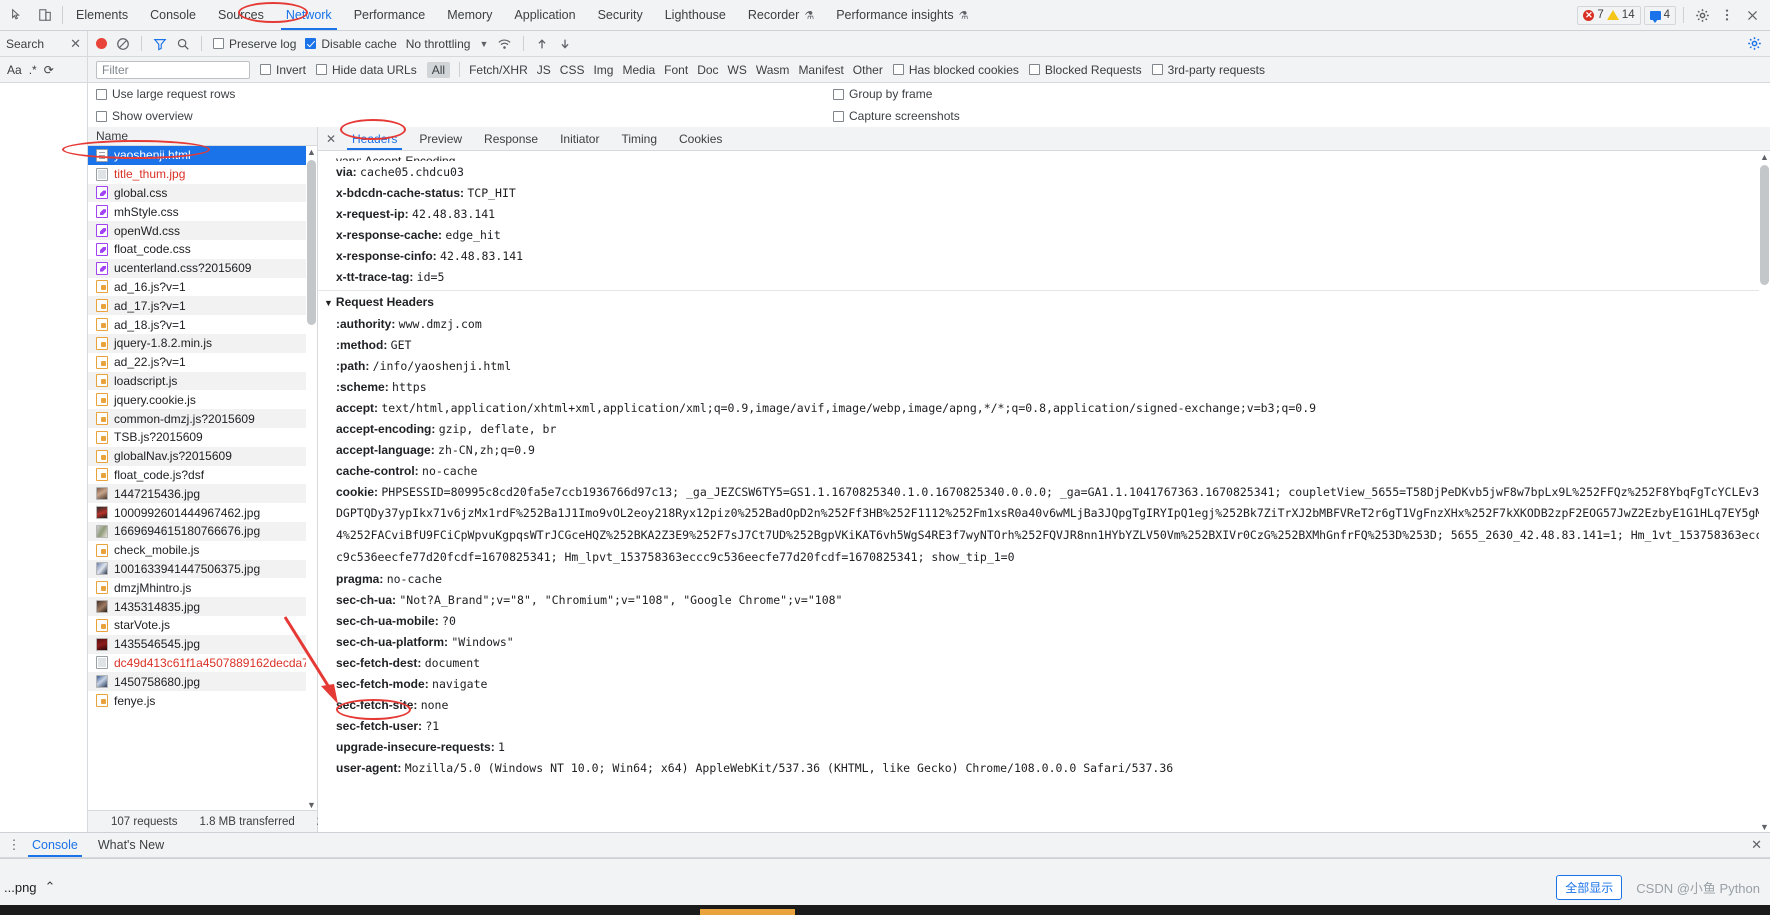 The width and height of the screenshot is (1770, 915). What do you see at coordinates (202, 268) in the screenshot?
I see `request-list-item: ucenterland.css?2015609` at bounding box center [202, 268].